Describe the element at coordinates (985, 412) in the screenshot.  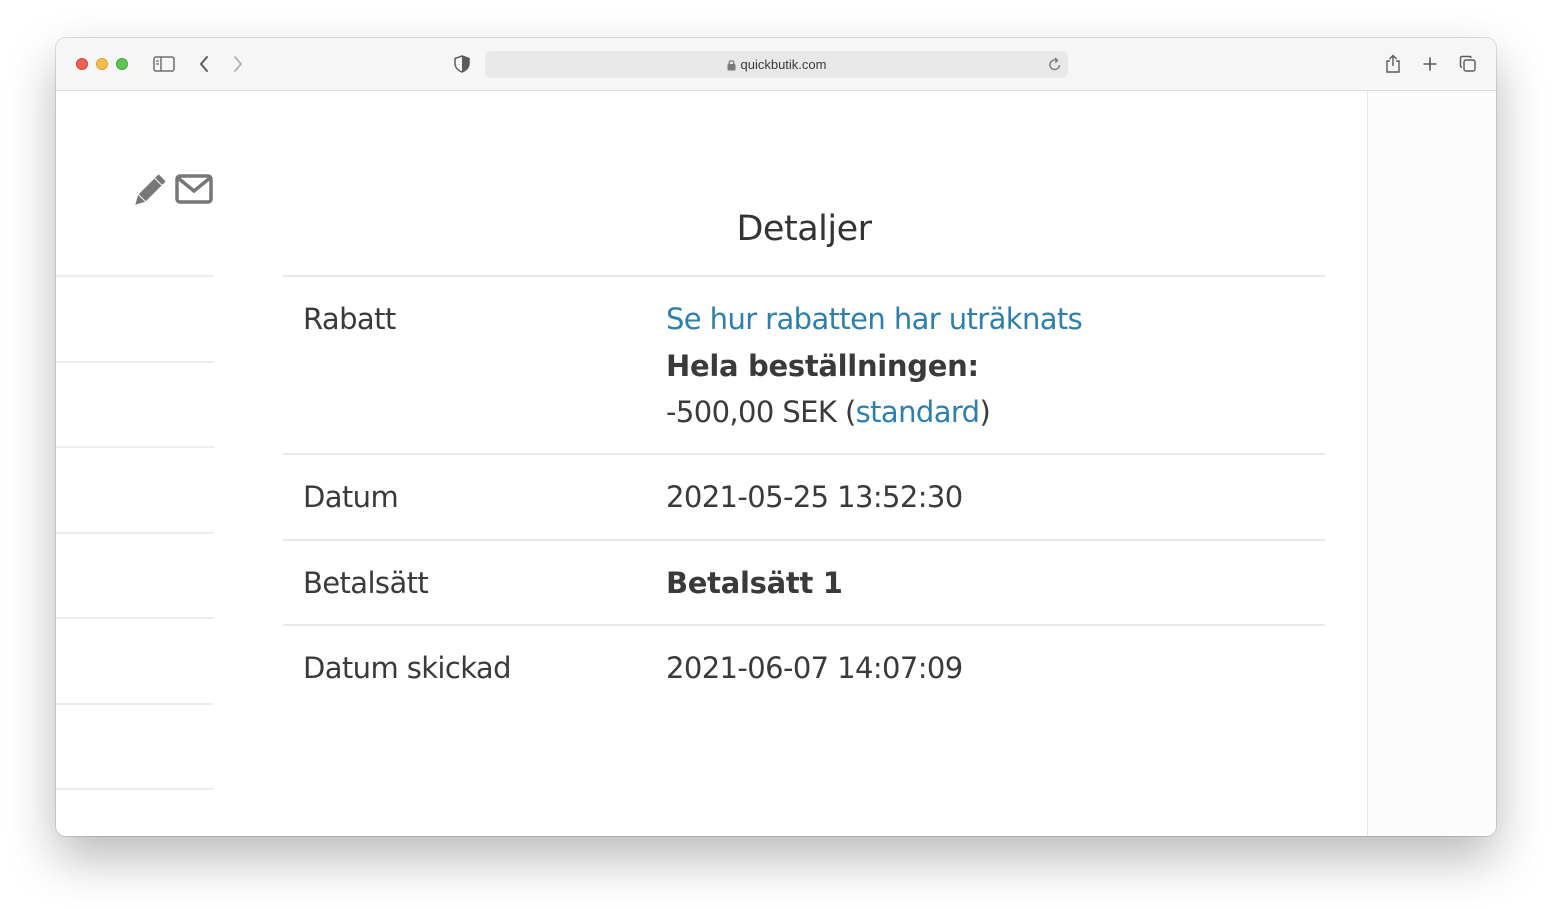
I see `close-paren: )` at that location.